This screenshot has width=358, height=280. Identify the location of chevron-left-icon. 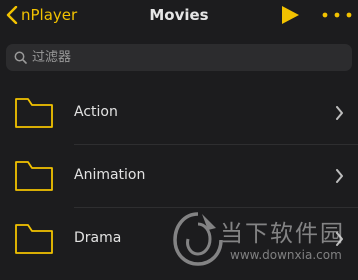
(12, 15).